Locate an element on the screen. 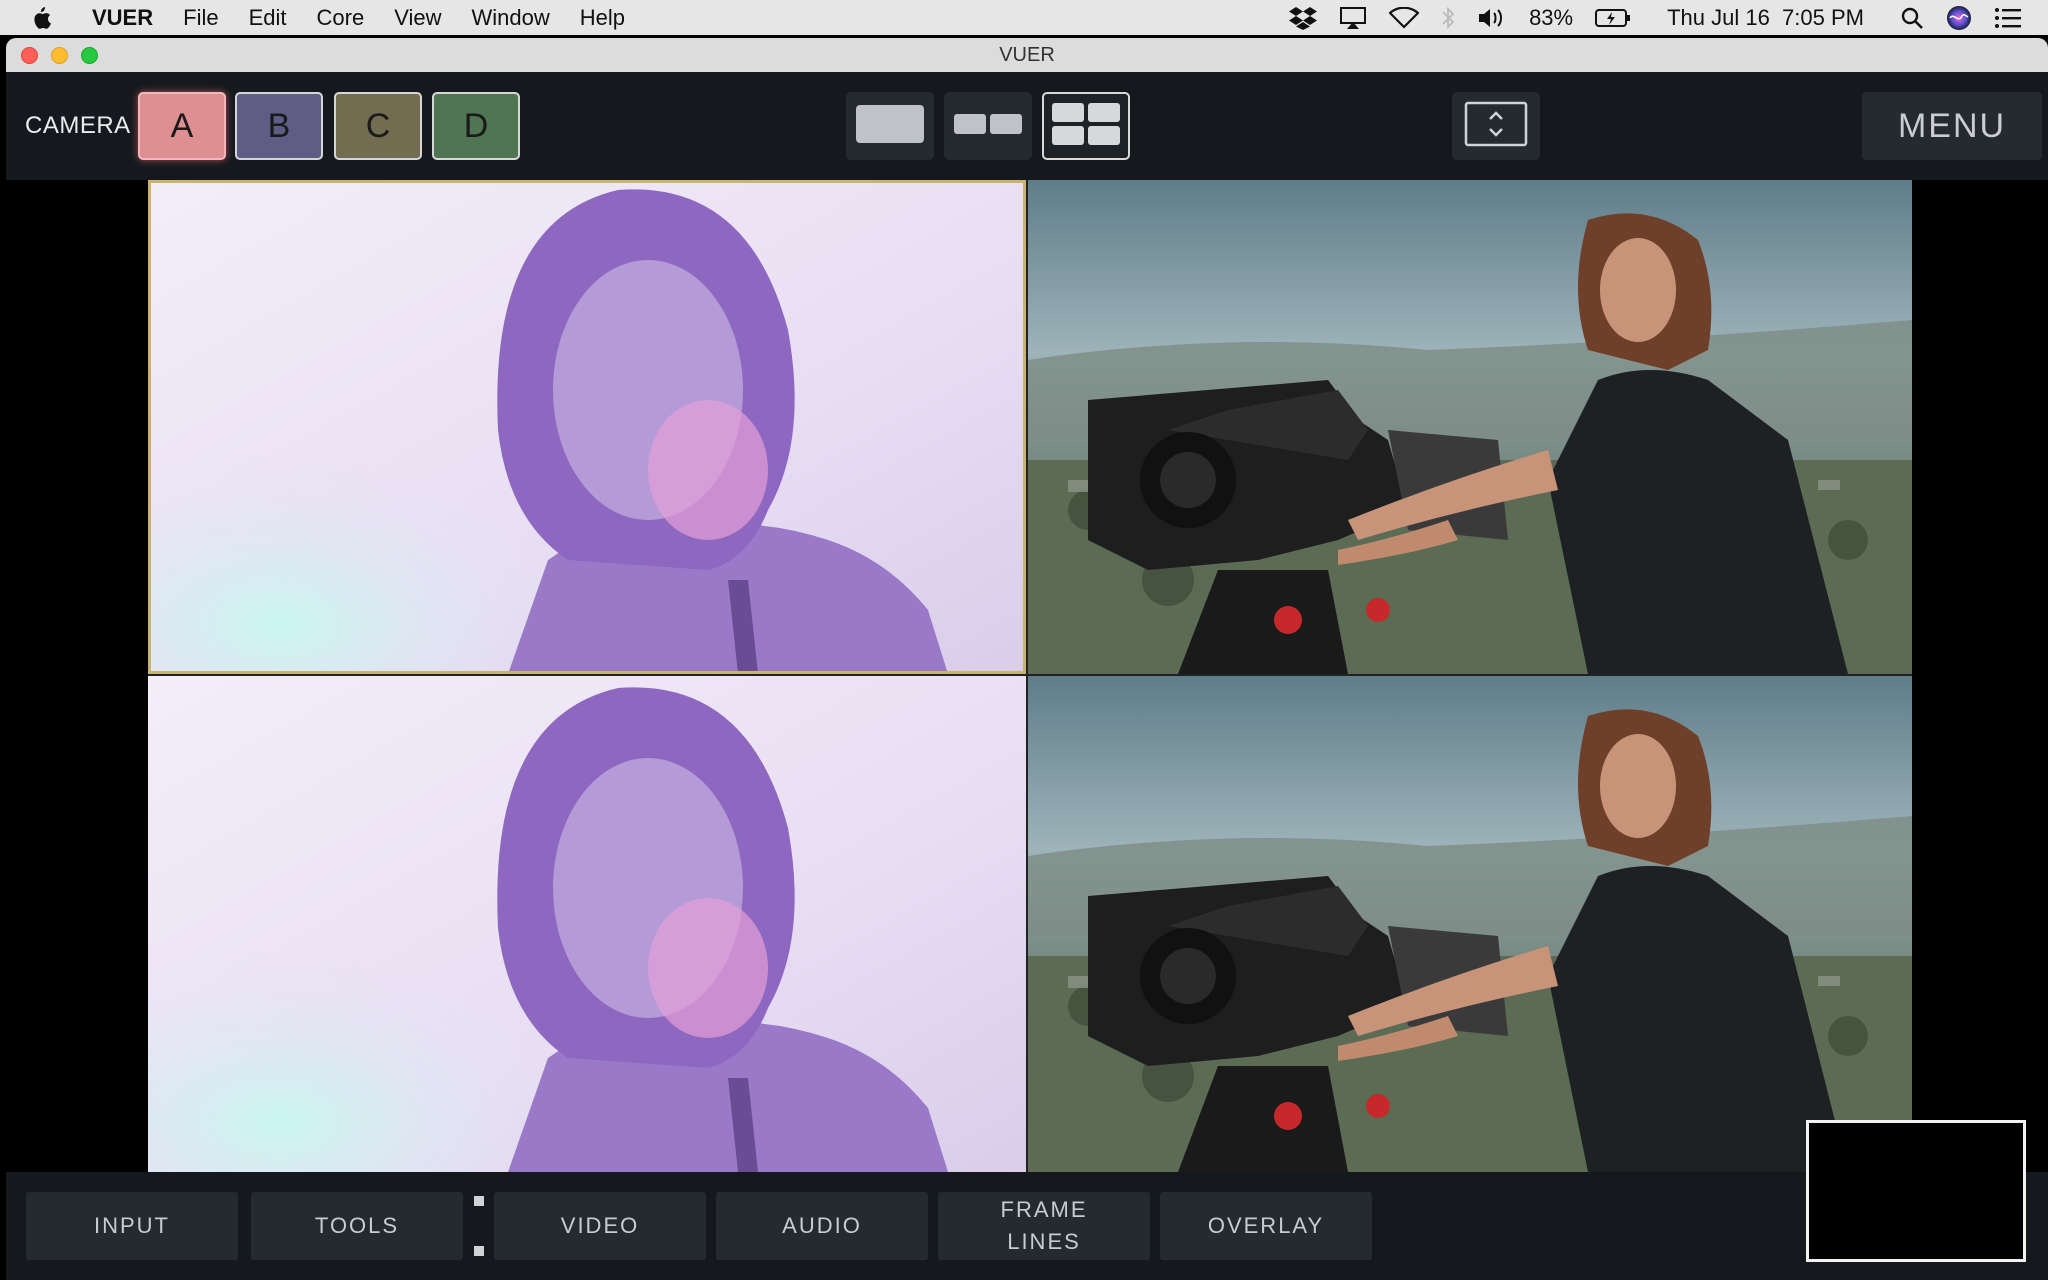 The image size is (2048, 1280). tab-overlay: OVERLAY is located at coordinates (1266, 1226).